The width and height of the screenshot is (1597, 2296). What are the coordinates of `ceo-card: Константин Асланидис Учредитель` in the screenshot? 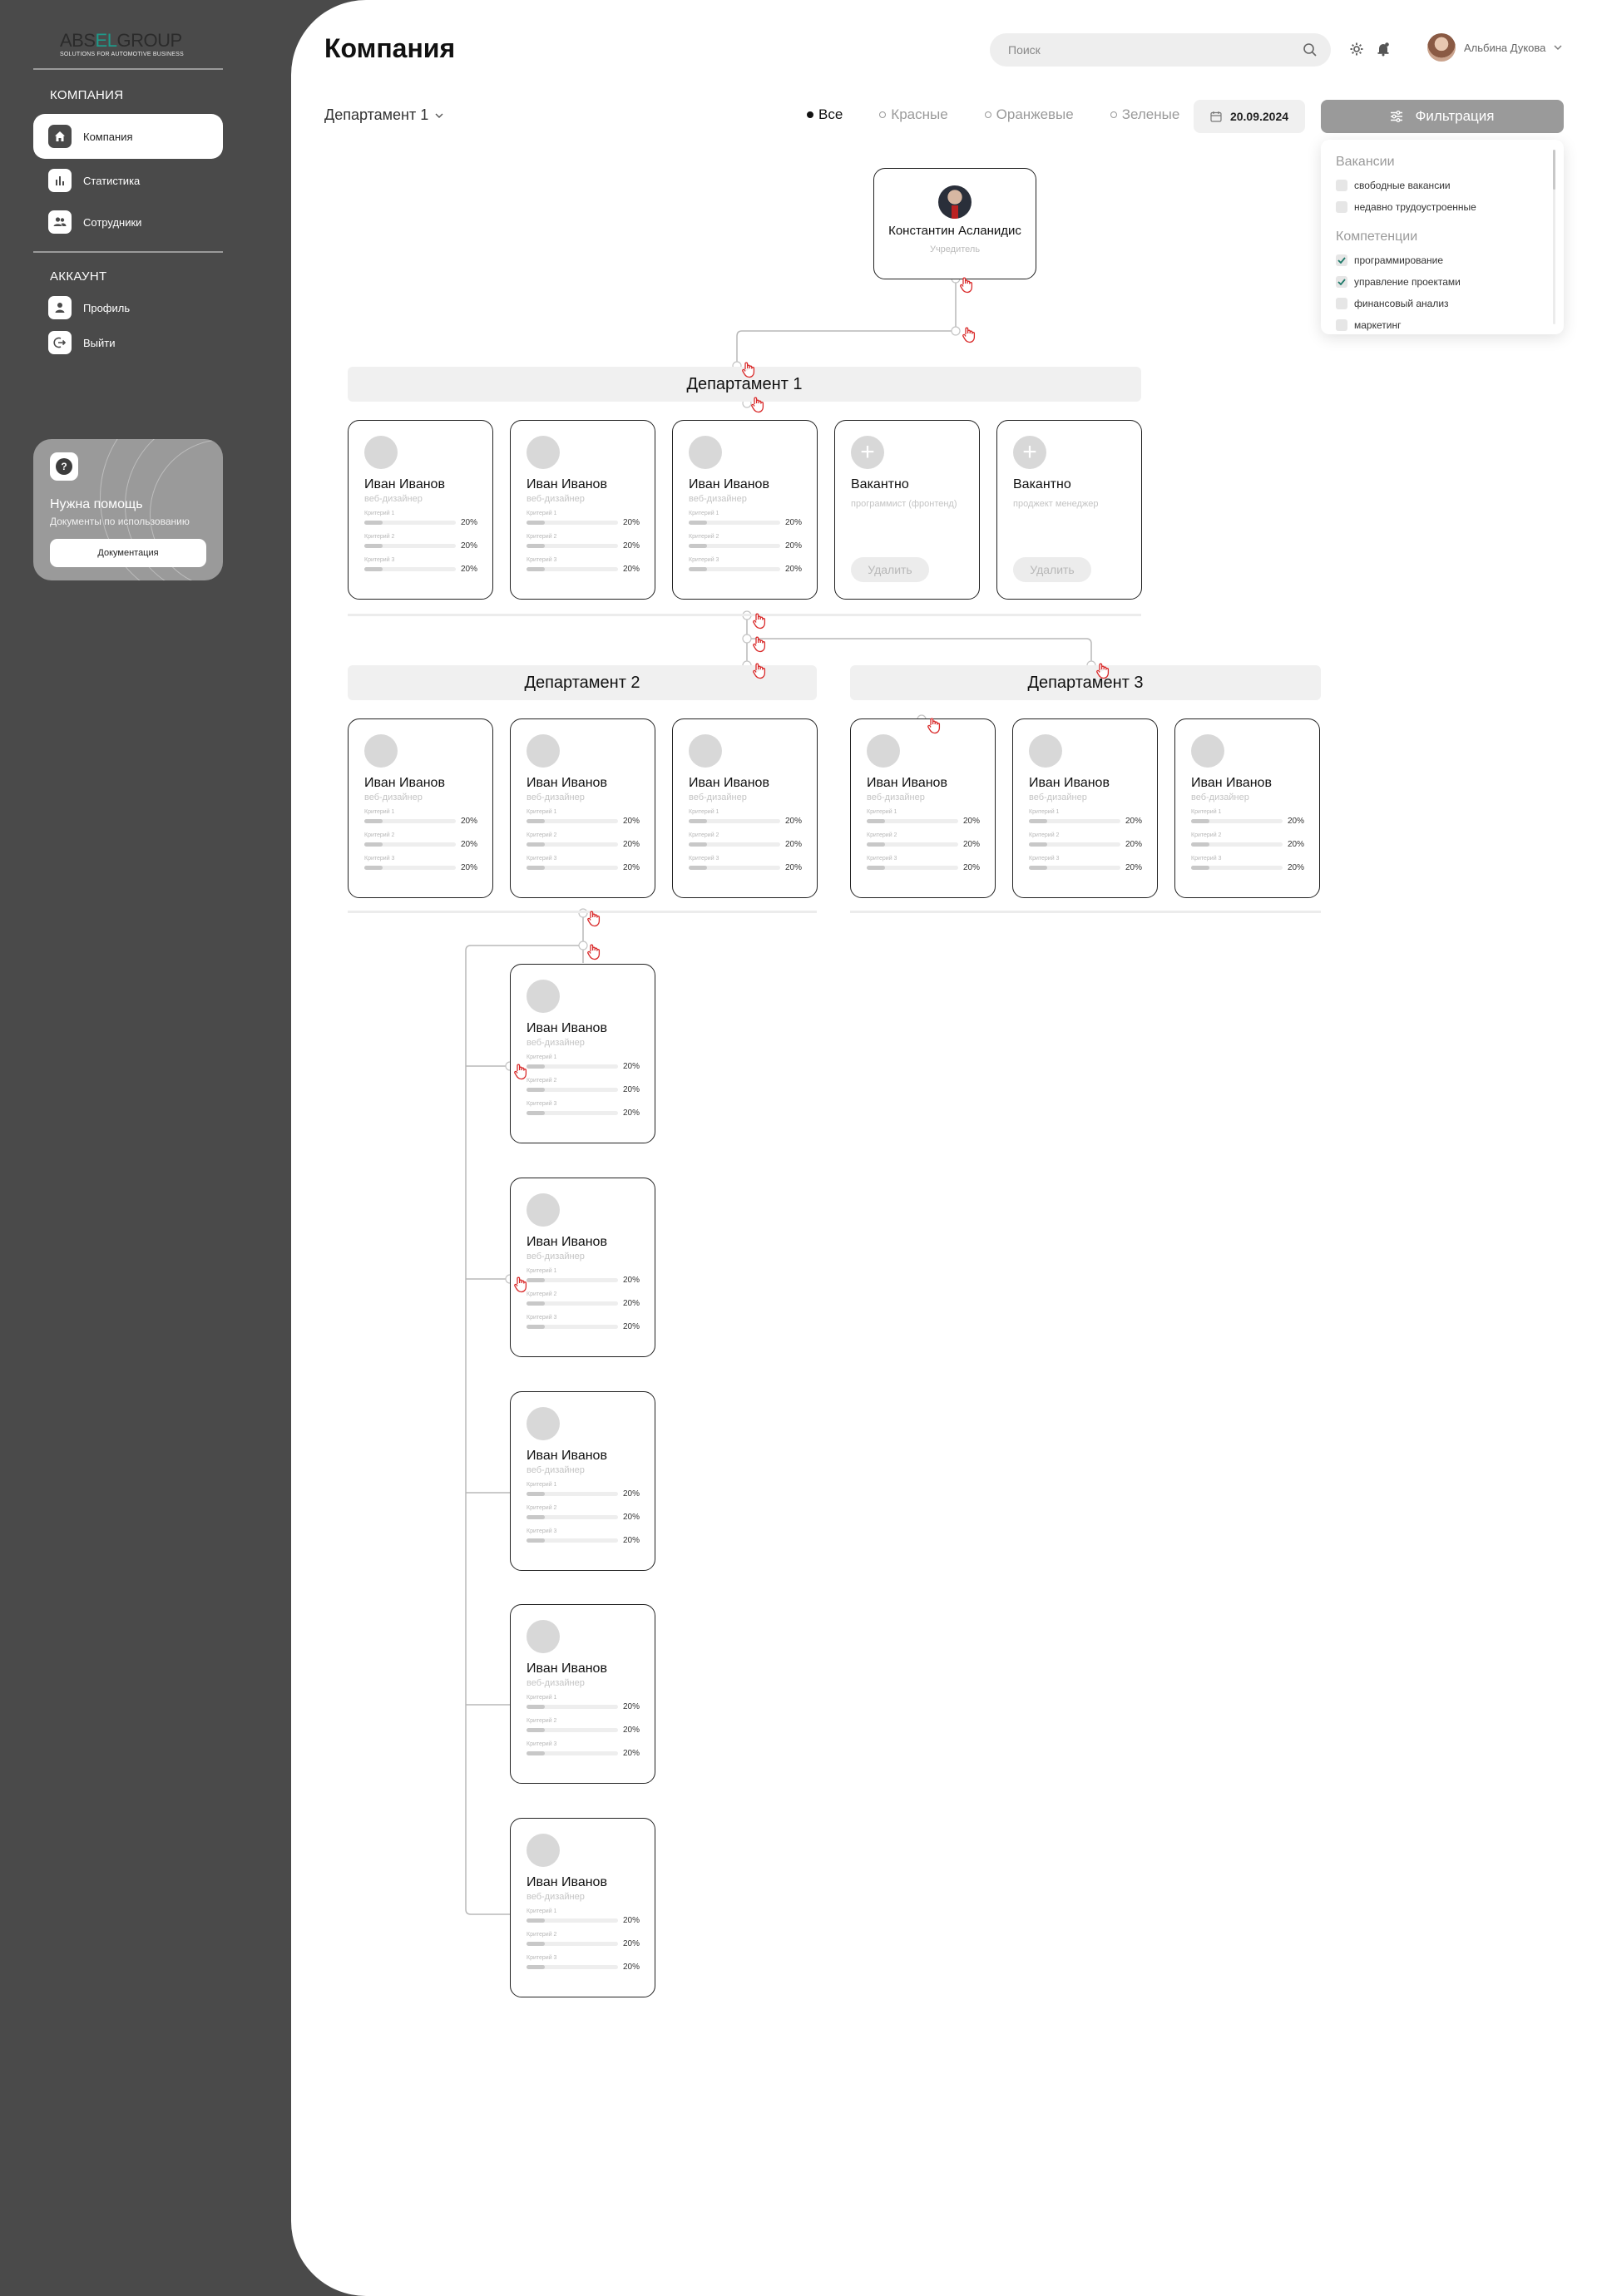 It's located at (954, 224).